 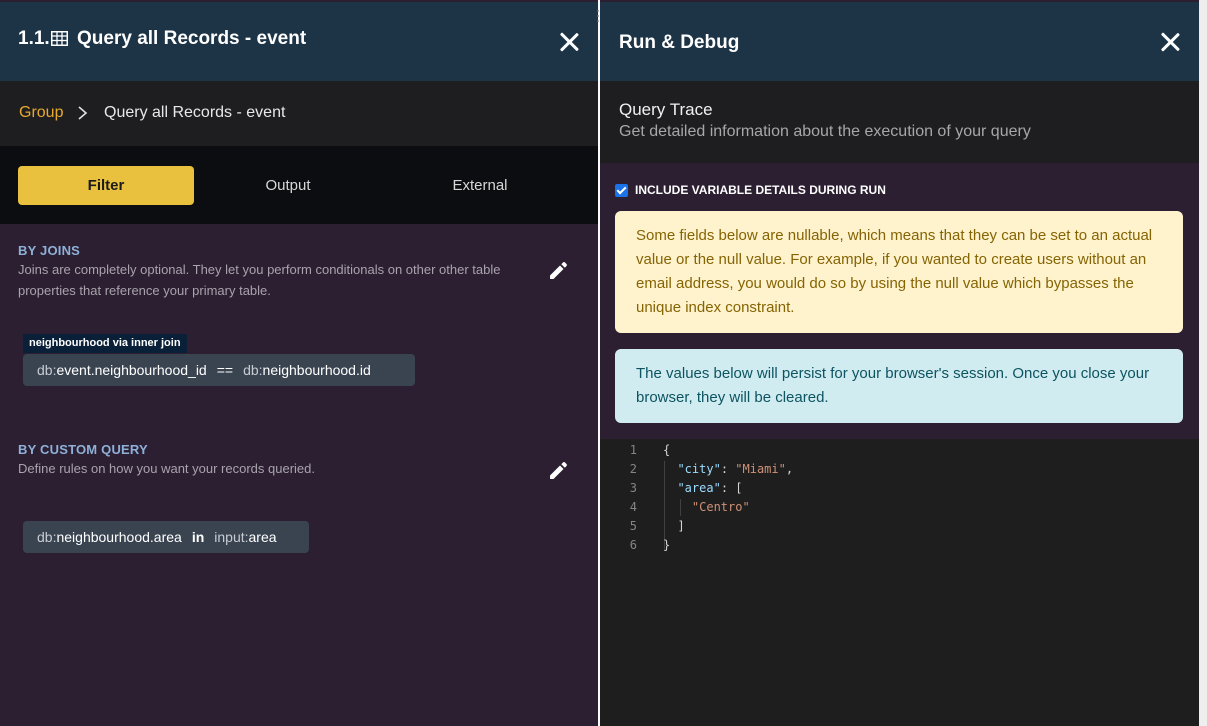 I want to click on breadcrumb: Group Query all Records - event, so click(x=299, y=113).